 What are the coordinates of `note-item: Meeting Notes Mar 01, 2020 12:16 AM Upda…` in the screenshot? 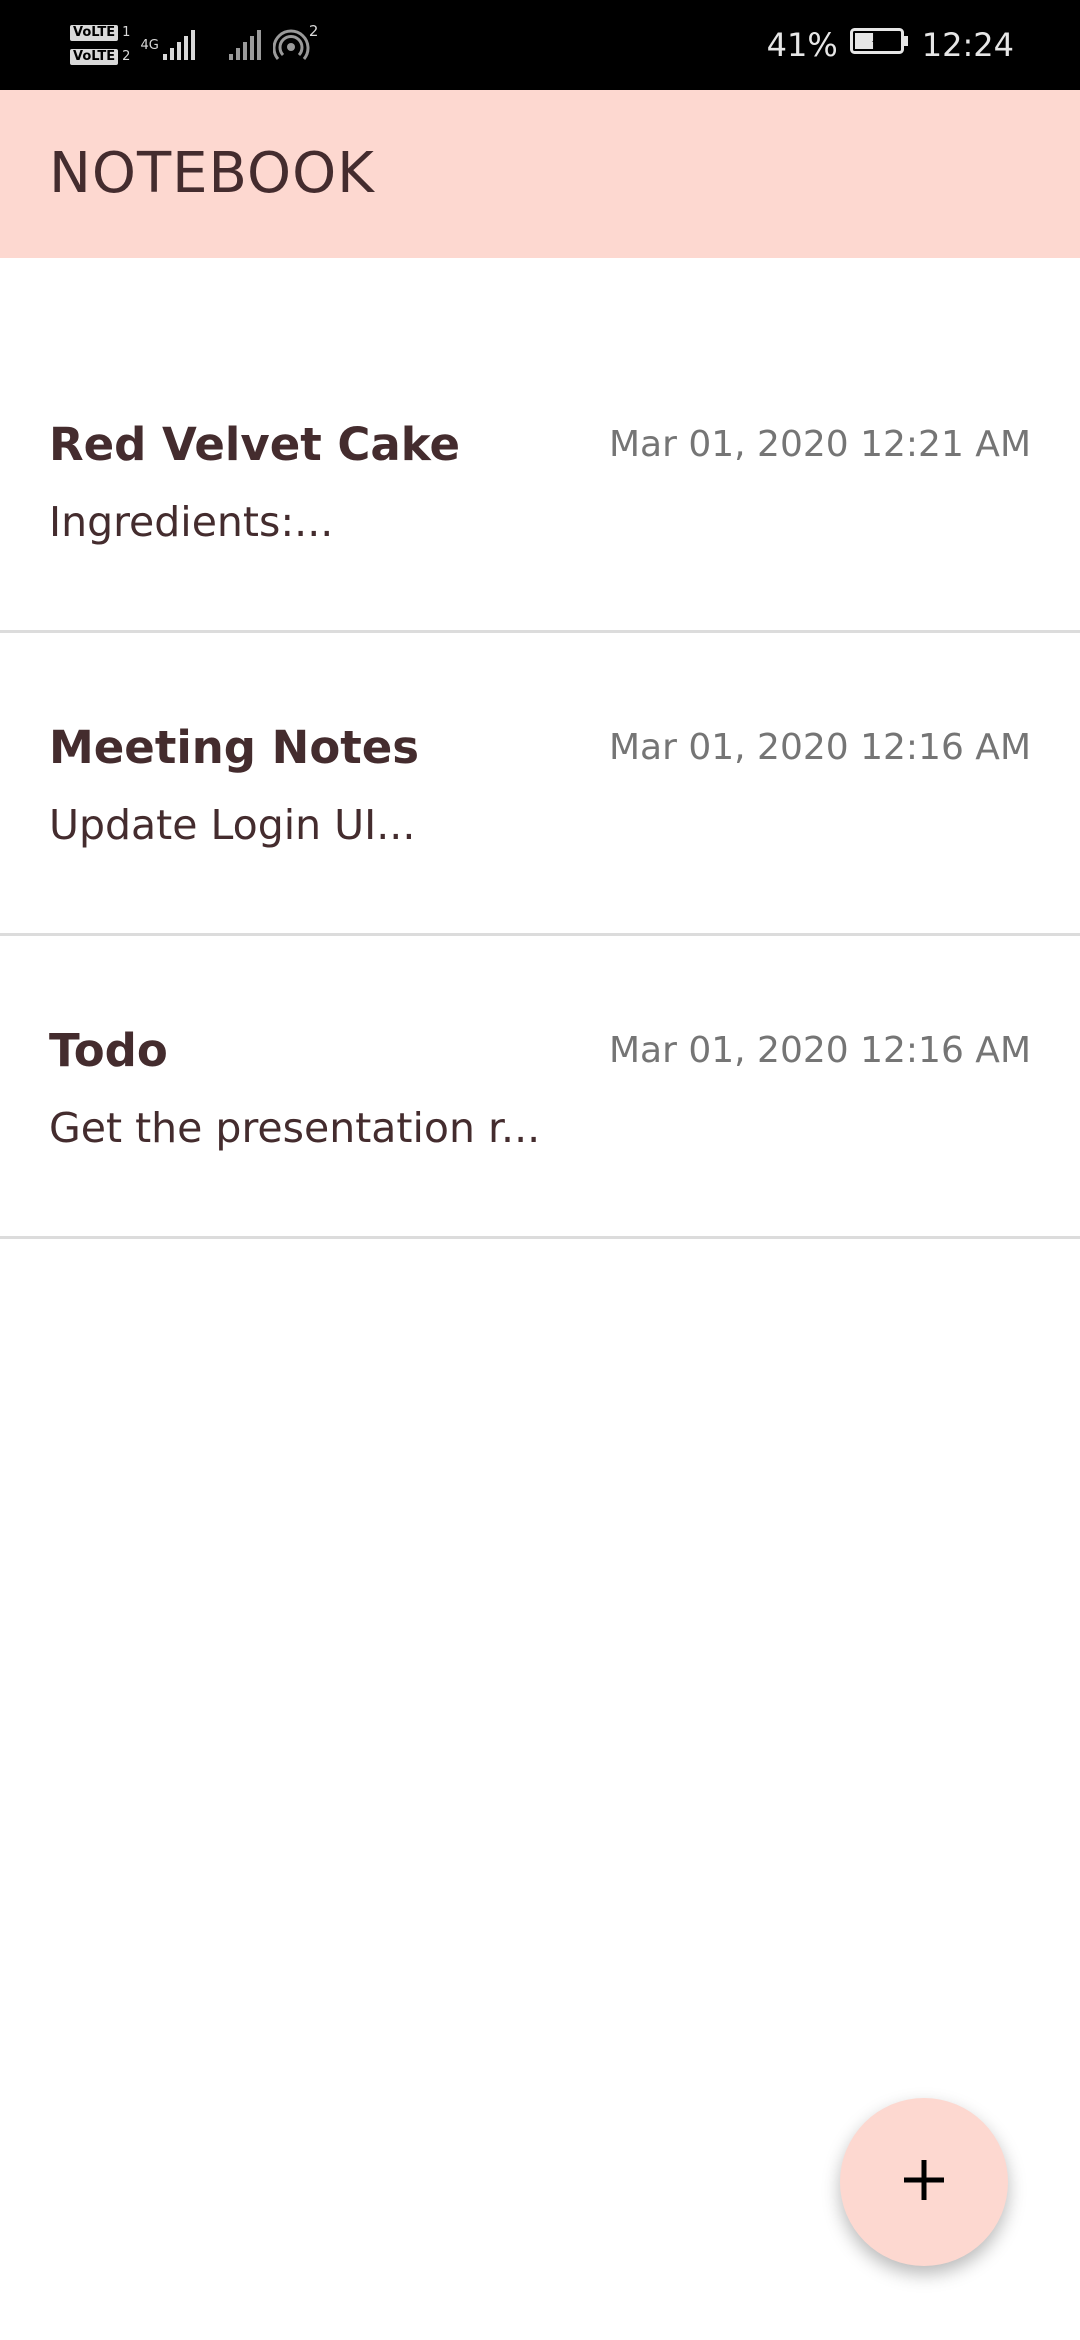 It's located at (540, 784).